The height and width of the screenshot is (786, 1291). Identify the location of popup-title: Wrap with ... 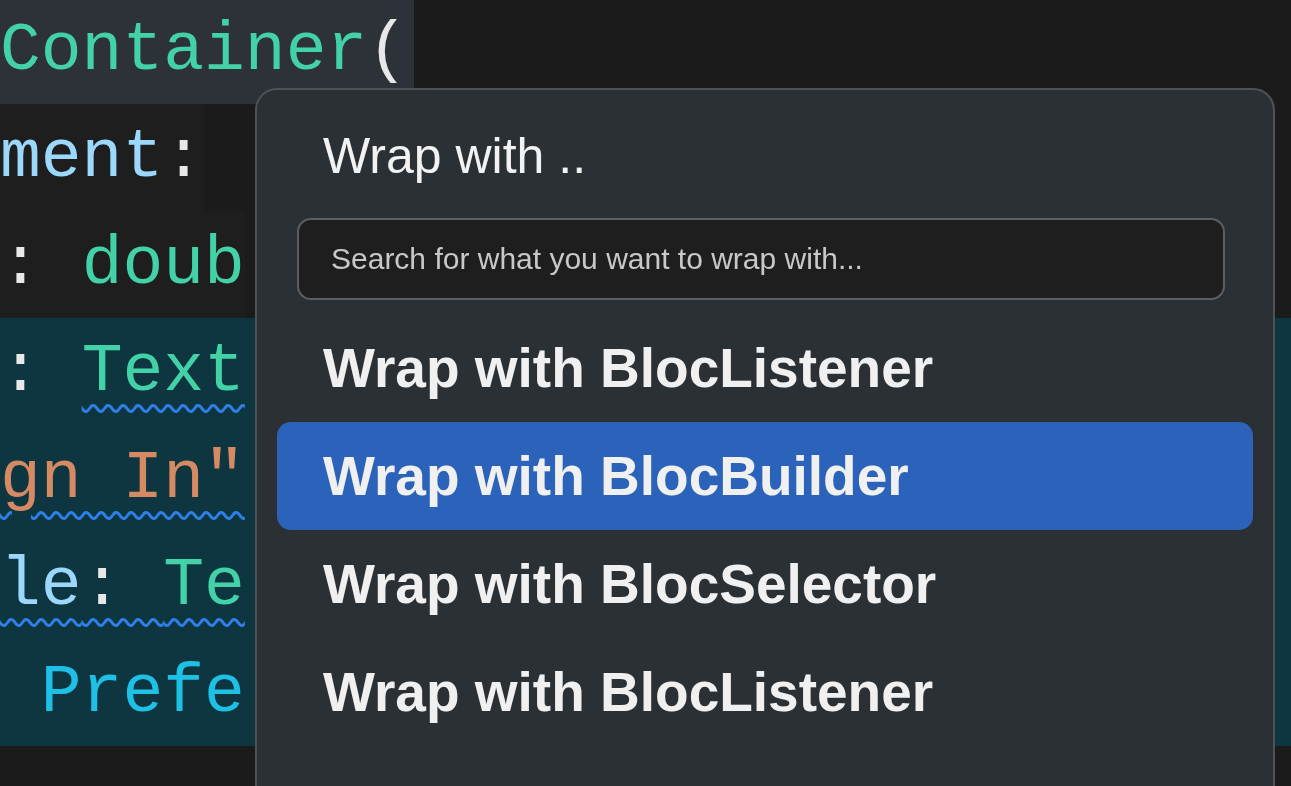
(455, 156).